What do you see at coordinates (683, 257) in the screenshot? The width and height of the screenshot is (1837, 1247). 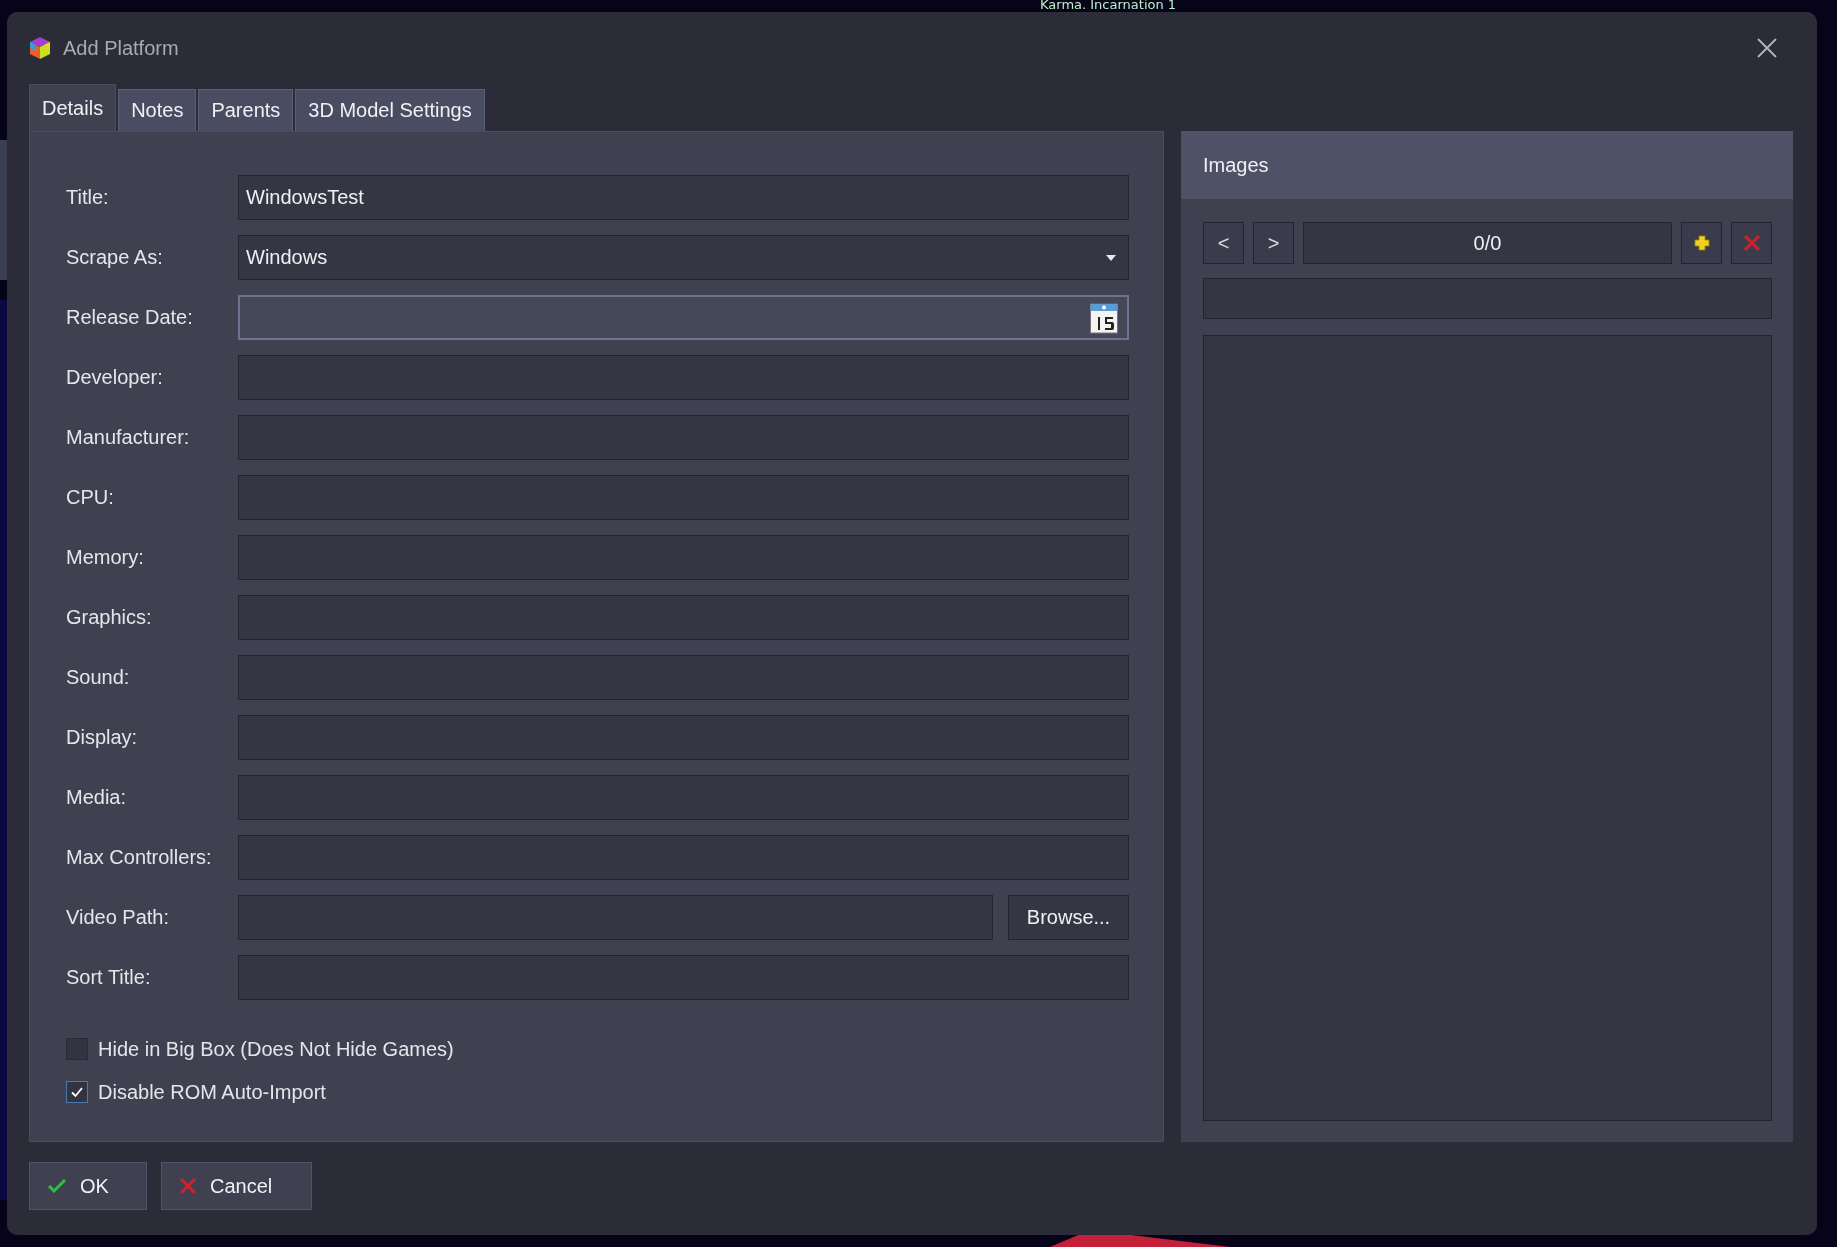 I see `dropdown-field: Windows` at bounding box center [683, 257].